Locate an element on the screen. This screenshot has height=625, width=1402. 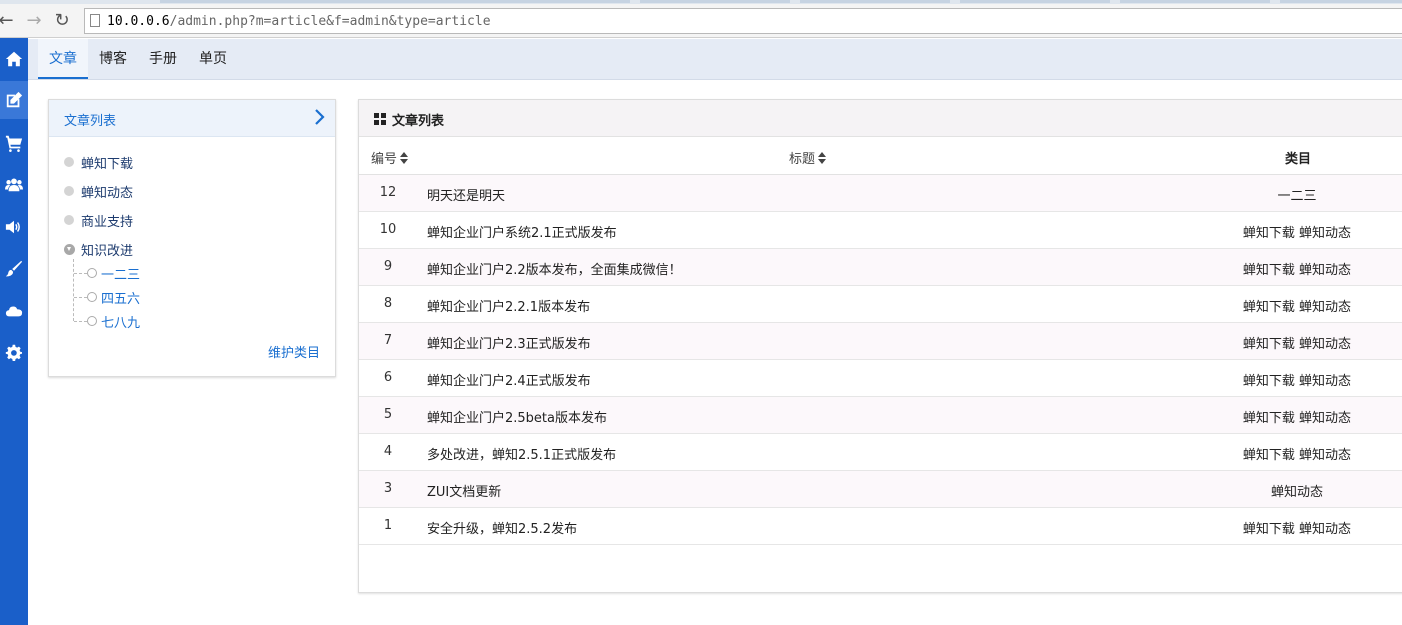
article-id: 9 is located at coordinates (388, 266).